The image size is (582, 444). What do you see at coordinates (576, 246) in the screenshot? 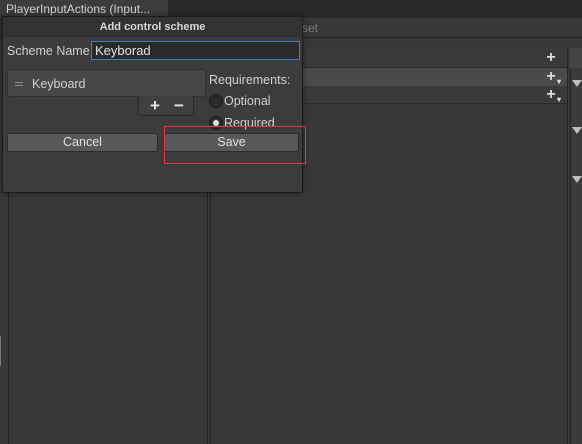
I see `properties-panel` at bounding box center [576, 246].